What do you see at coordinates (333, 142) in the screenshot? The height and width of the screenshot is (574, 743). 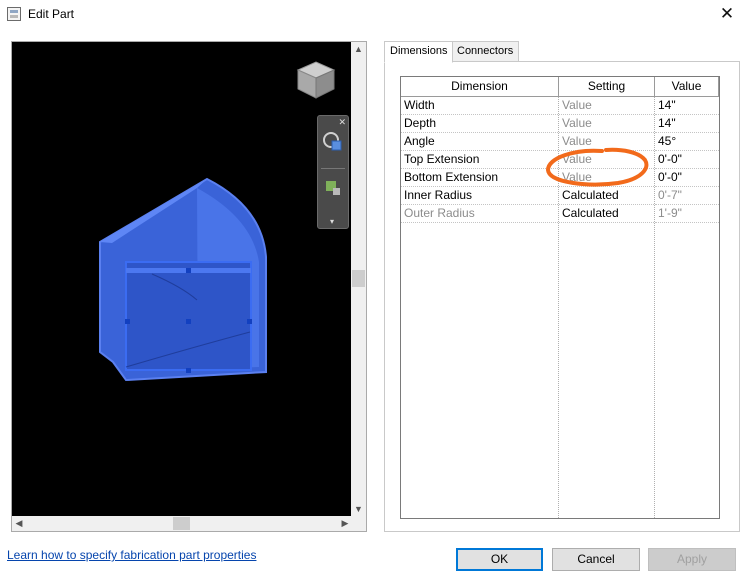 I see `steering-wheel-icon` at bounding box center [333, 142].